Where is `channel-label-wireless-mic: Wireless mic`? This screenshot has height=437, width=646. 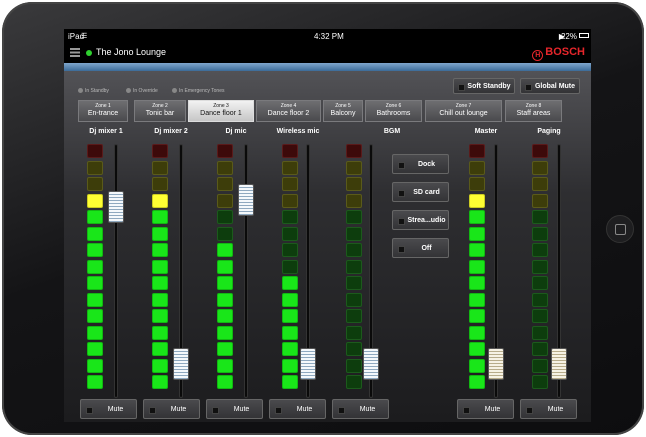 channel-label-wireless-mic: Wireless mic is located at coordinates (298, 131).